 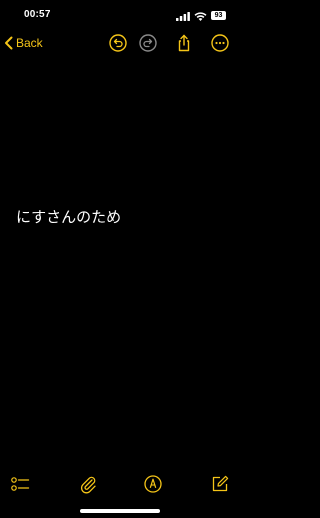 I want to click on undo-icon, so click(x=118, y=43).